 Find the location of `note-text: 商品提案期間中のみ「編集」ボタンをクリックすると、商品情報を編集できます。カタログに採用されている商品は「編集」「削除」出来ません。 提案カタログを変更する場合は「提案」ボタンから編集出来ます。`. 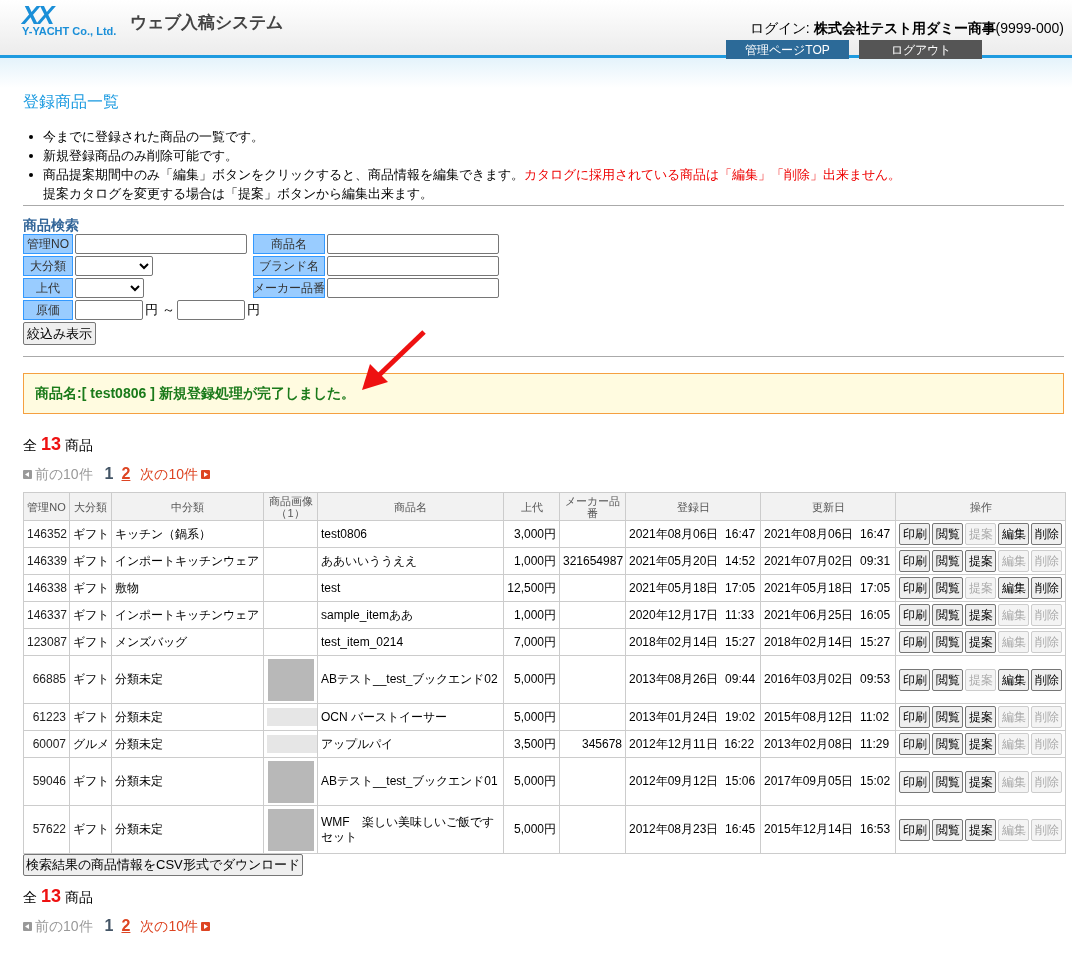

note-text: 商品提案期間中のみ「編集」ボタンをクリックすると、商品情報を編集できます。カタログに採用されている商品は「編集」「削除」出来ません。 提案カタログを変更する場合は「提案」ボタンから編集出来ます。 is located at coordinates (472, 184).